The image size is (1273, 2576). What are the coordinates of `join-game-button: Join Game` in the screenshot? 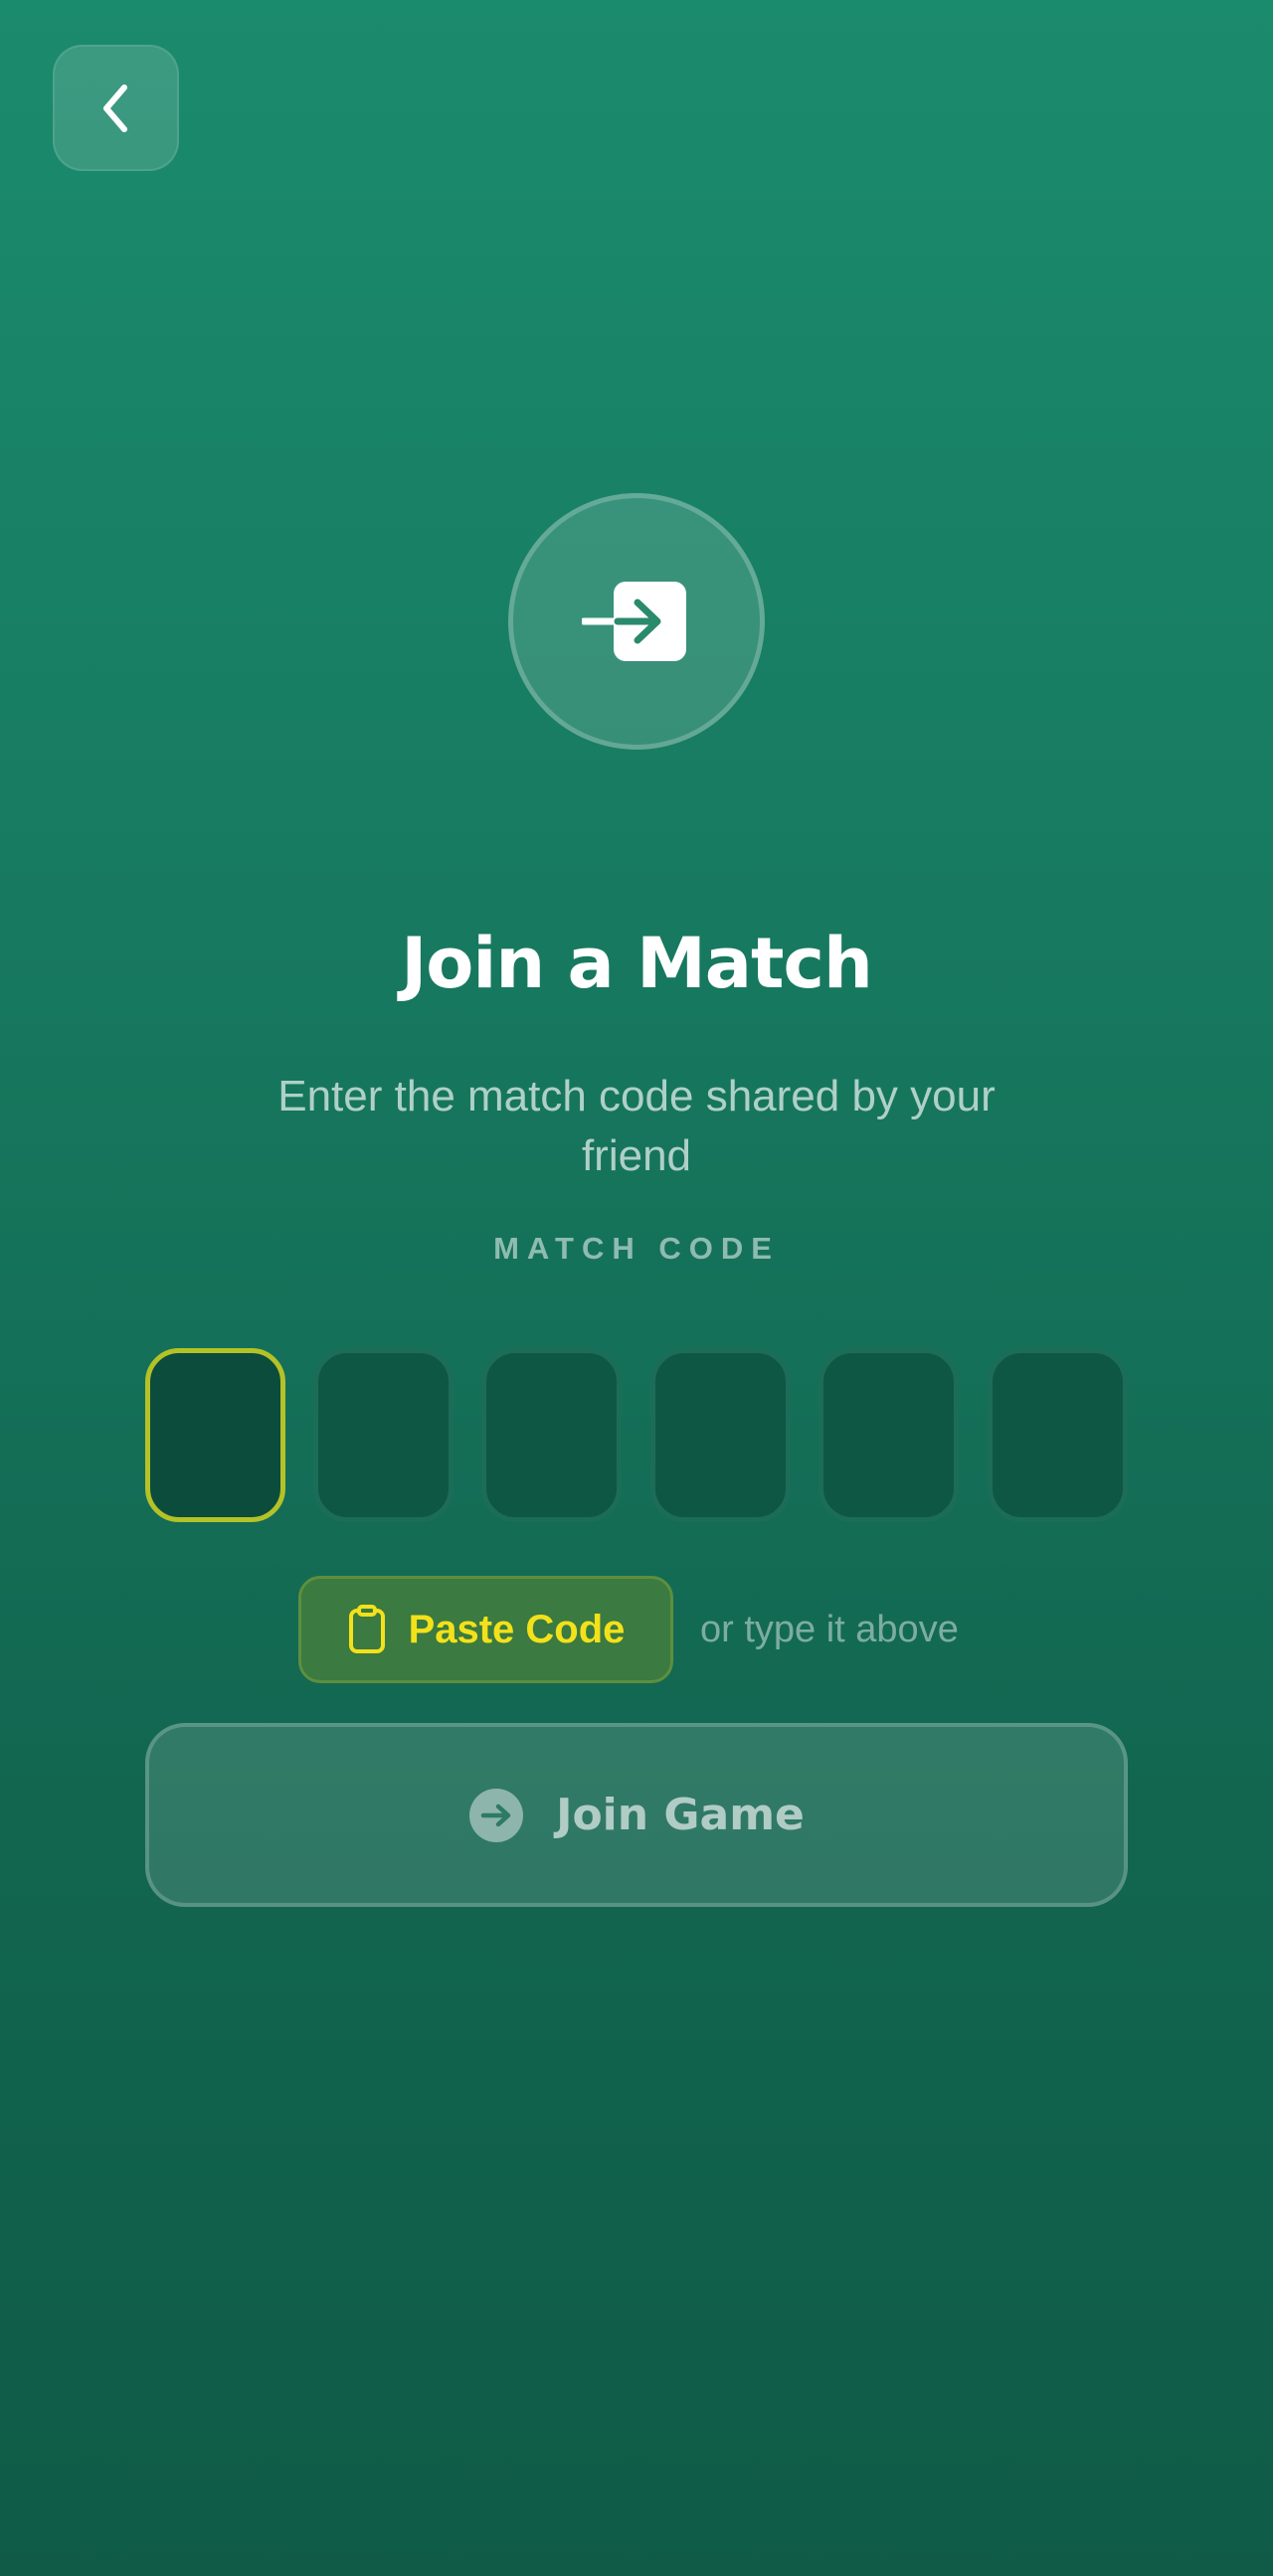 It's located at (636, 1815).